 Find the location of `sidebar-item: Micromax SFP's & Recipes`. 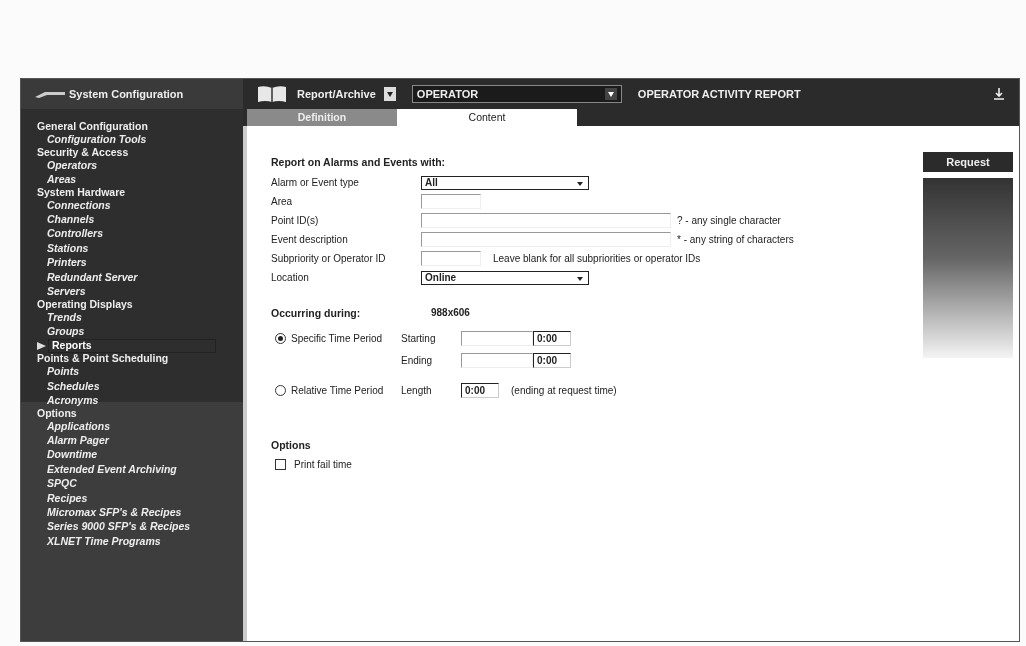

sidebar-item: Micromax SFP's & Recipes is located at coordinates (114, 512).